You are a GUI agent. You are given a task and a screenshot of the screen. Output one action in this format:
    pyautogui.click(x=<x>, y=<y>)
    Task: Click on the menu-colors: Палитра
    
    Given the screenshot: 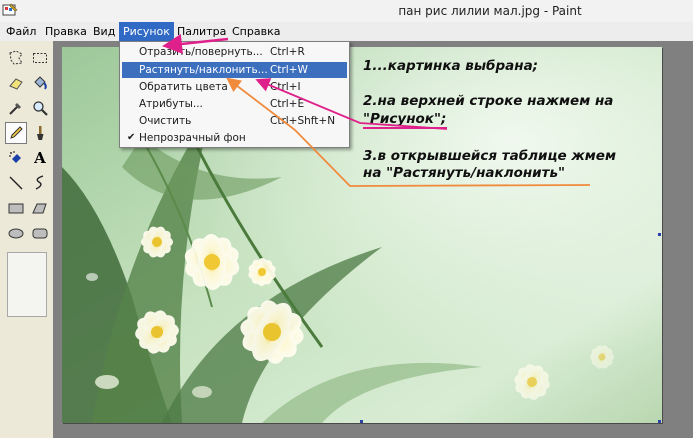 What is the action you would take?
    pyautogui.click(x=201, y=31)
    